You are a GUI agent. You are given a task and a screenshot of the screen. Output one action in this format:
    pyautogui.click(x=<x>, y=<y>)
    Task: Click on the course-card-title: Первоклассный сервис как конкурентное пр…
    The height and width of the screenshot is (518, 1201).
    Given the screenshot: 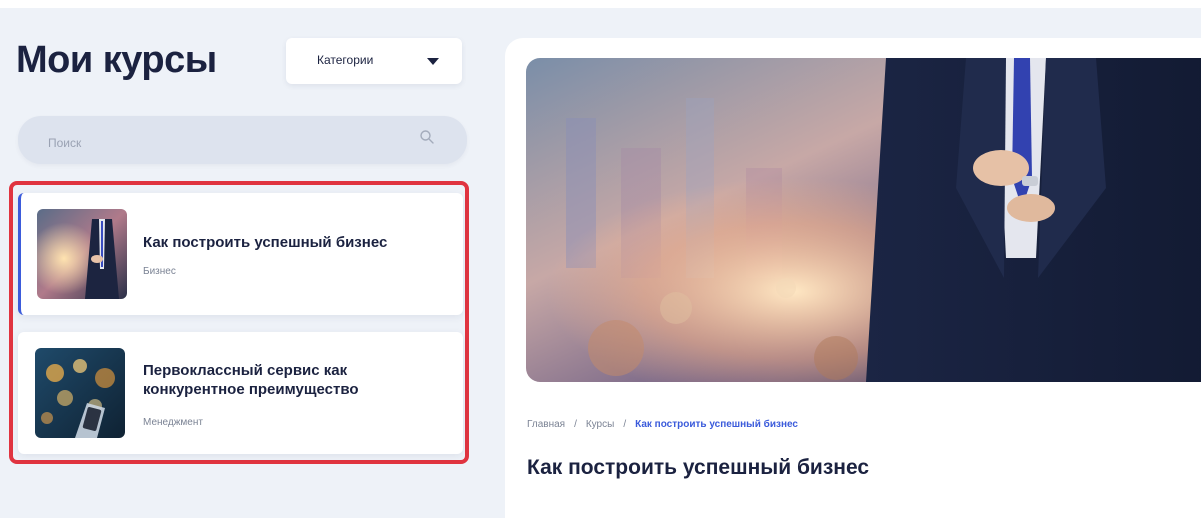 What is the action you would take?
    pyautogui.click(x=251, y=380)
    